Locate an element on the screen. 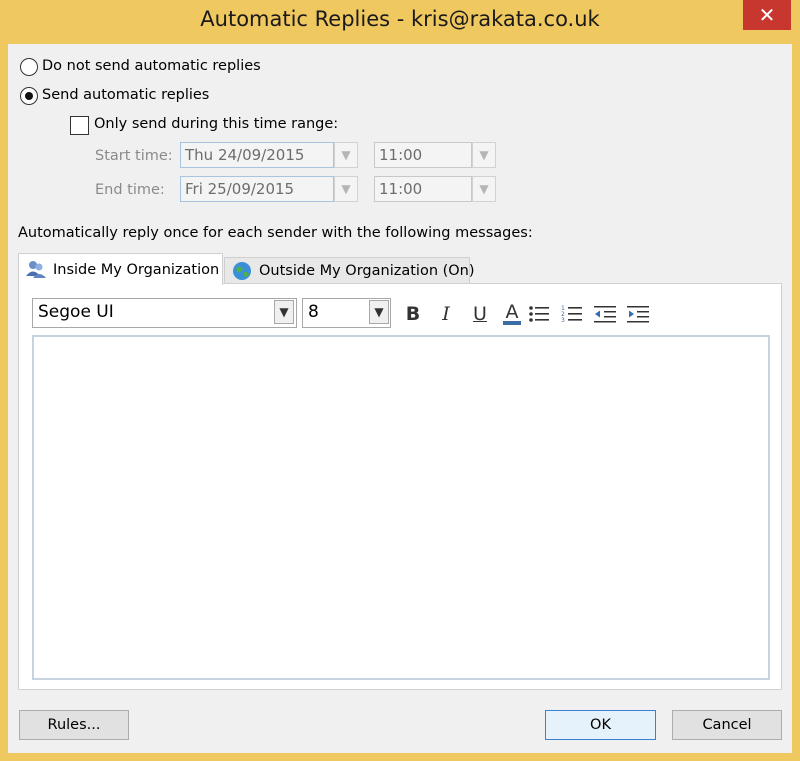 This screenshot has width=800, height=761. dialog-title: Automatic Replies - kris@rakata.co.uk is located at coordinates (400, 19).